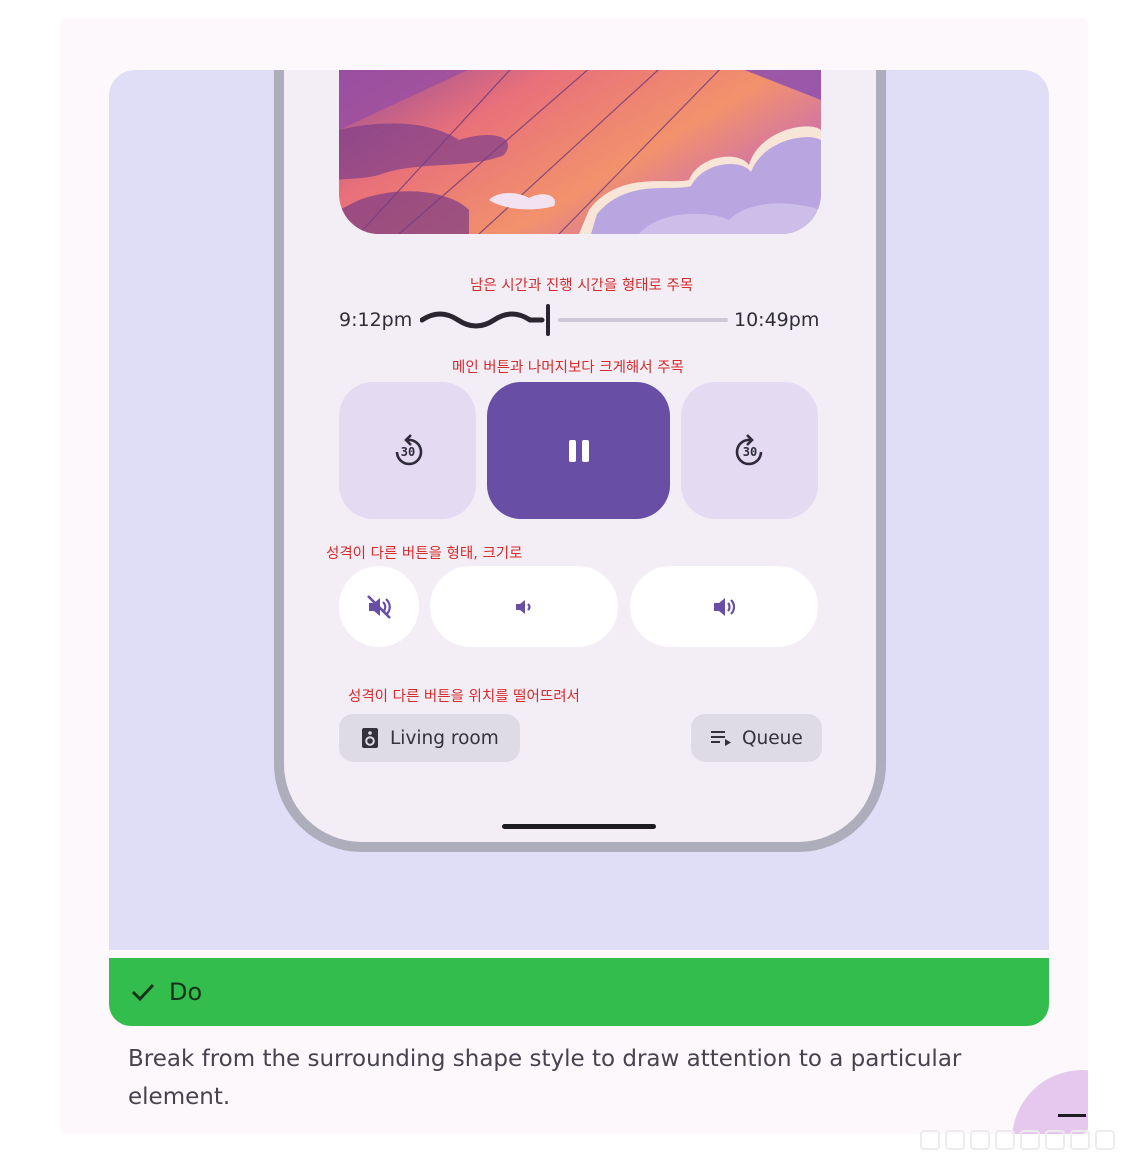 The image size is (1128, 1168). What do you see at coordinates (143, 992) in the screenshot?
I see `check-icon` at bounding box center [143, 992].